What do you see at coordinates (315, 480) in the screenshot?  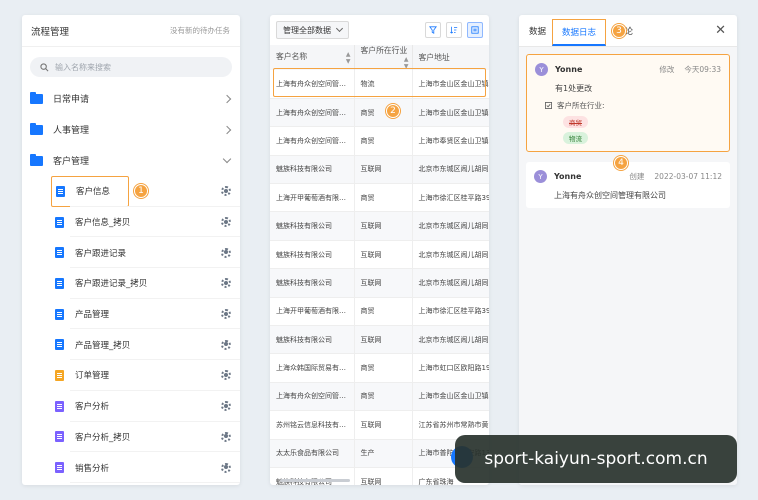 I see `horizontal-scrollbar` at bounding box center [315, 480].